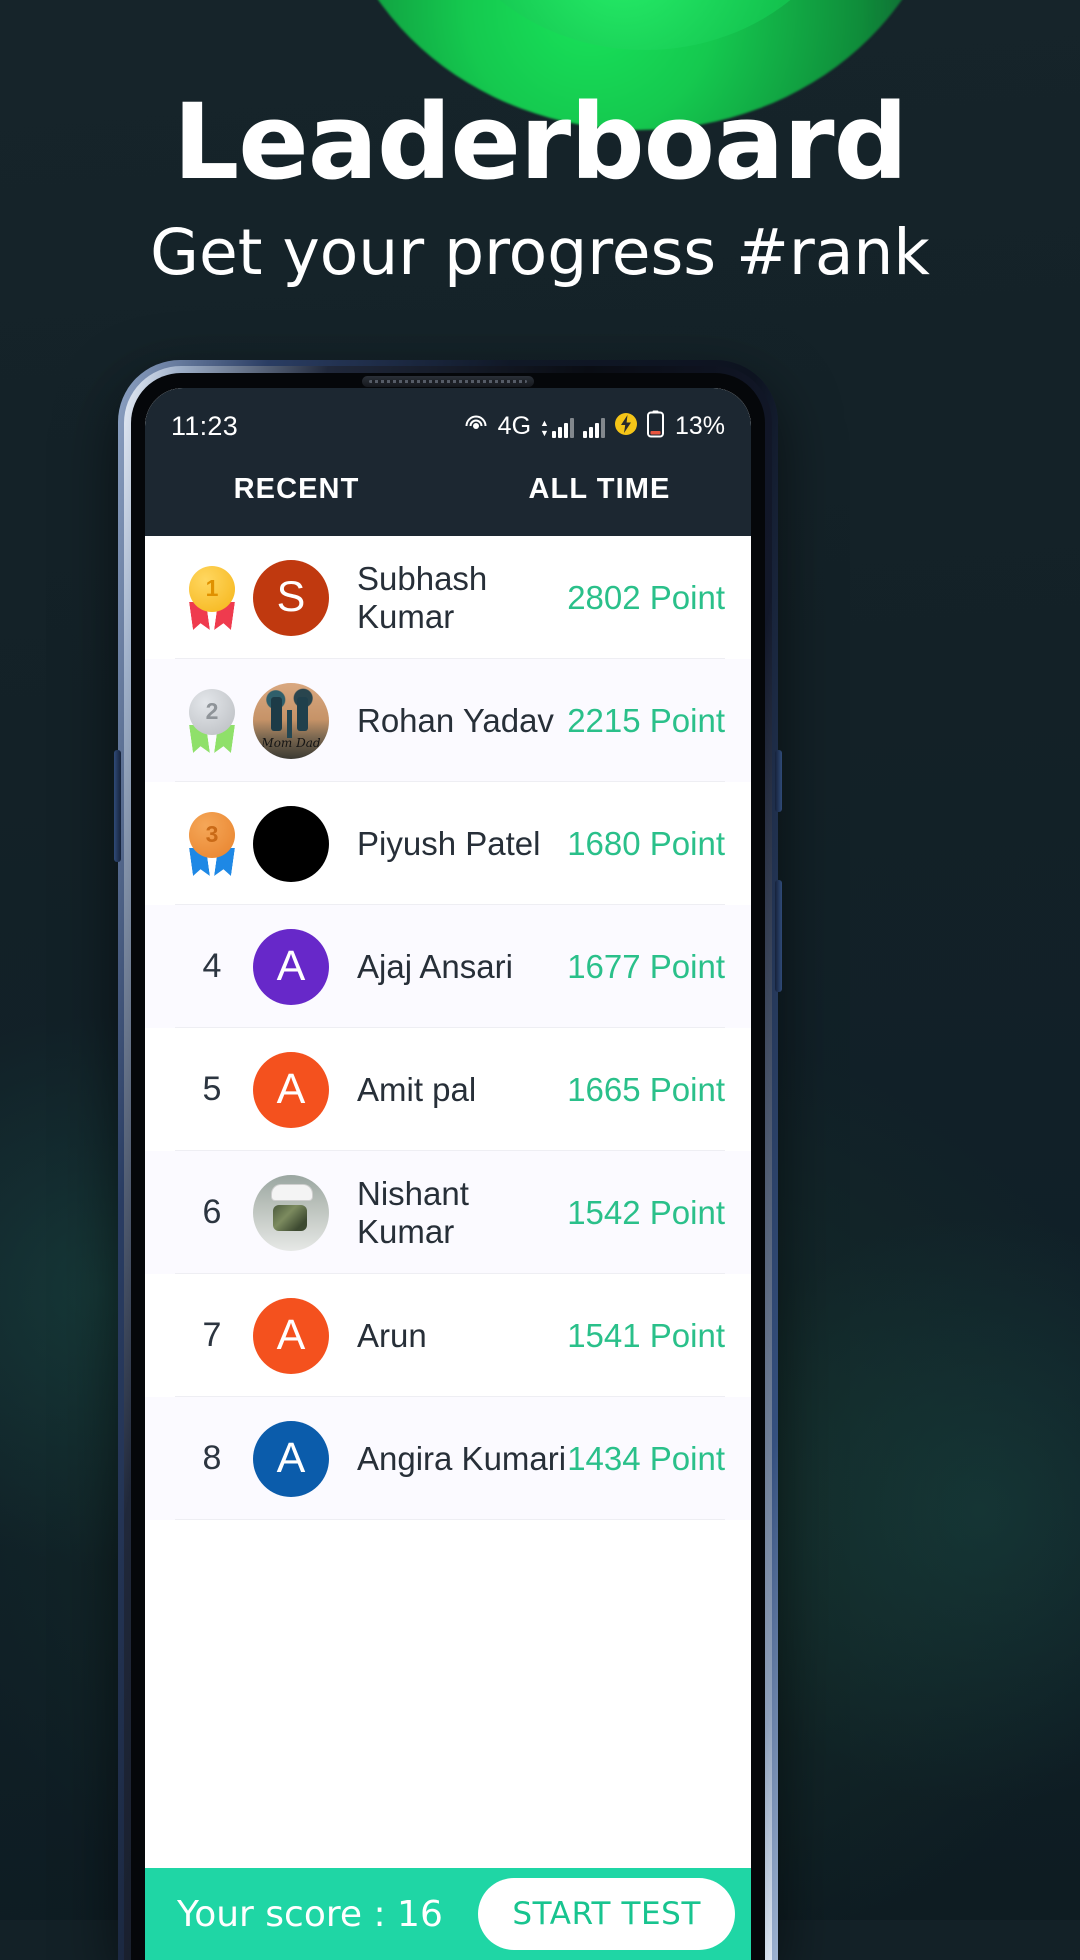 This screenshot has width=1080, height=1960. Describe the element at coordinates (646, 966) in the screenshot. I see `player-points: 1677 Point` at that location.